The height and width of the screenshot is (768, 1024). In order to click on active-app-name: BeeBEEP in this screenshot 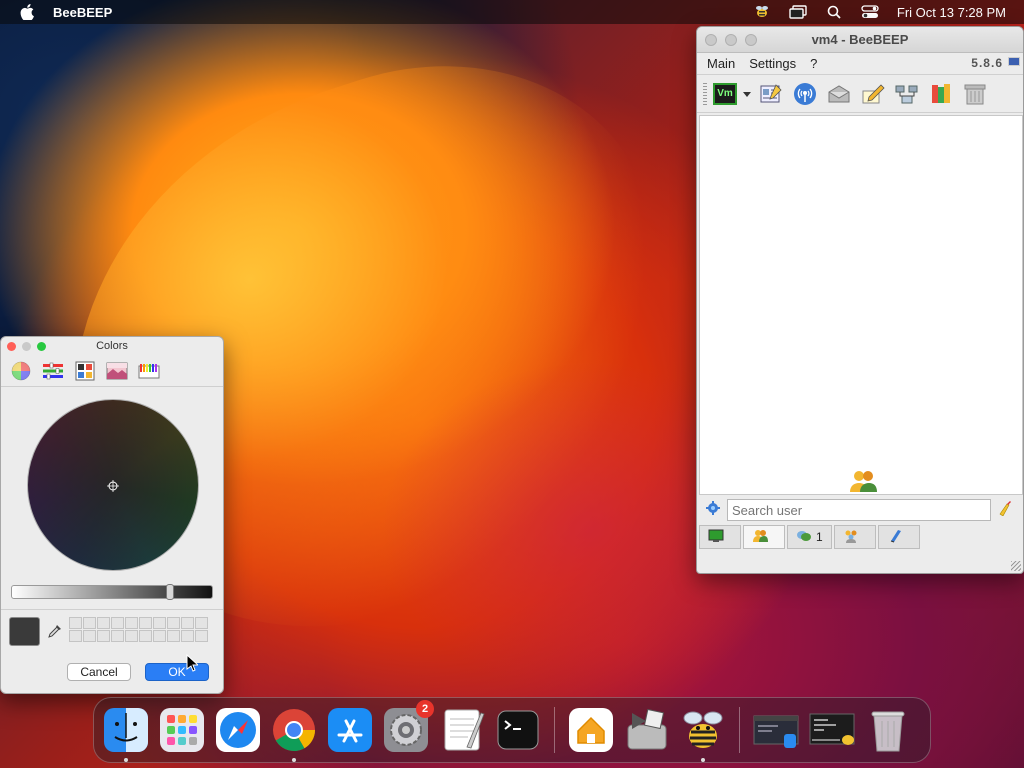, I will do `click(82, 12)`.